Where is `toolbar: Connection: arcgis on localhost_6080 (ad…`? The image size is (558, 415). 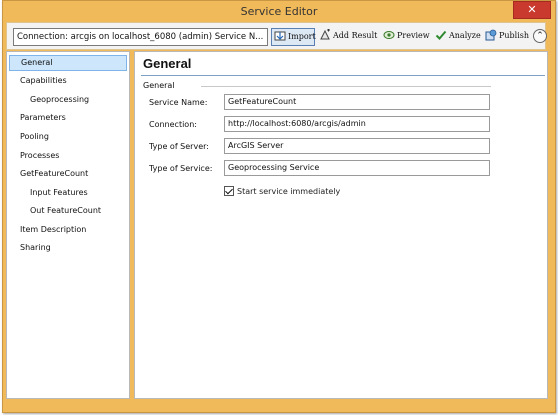
toolbar: Connection: arcgis on localhost_6080 (ad… is located at coordinates (276, 36).